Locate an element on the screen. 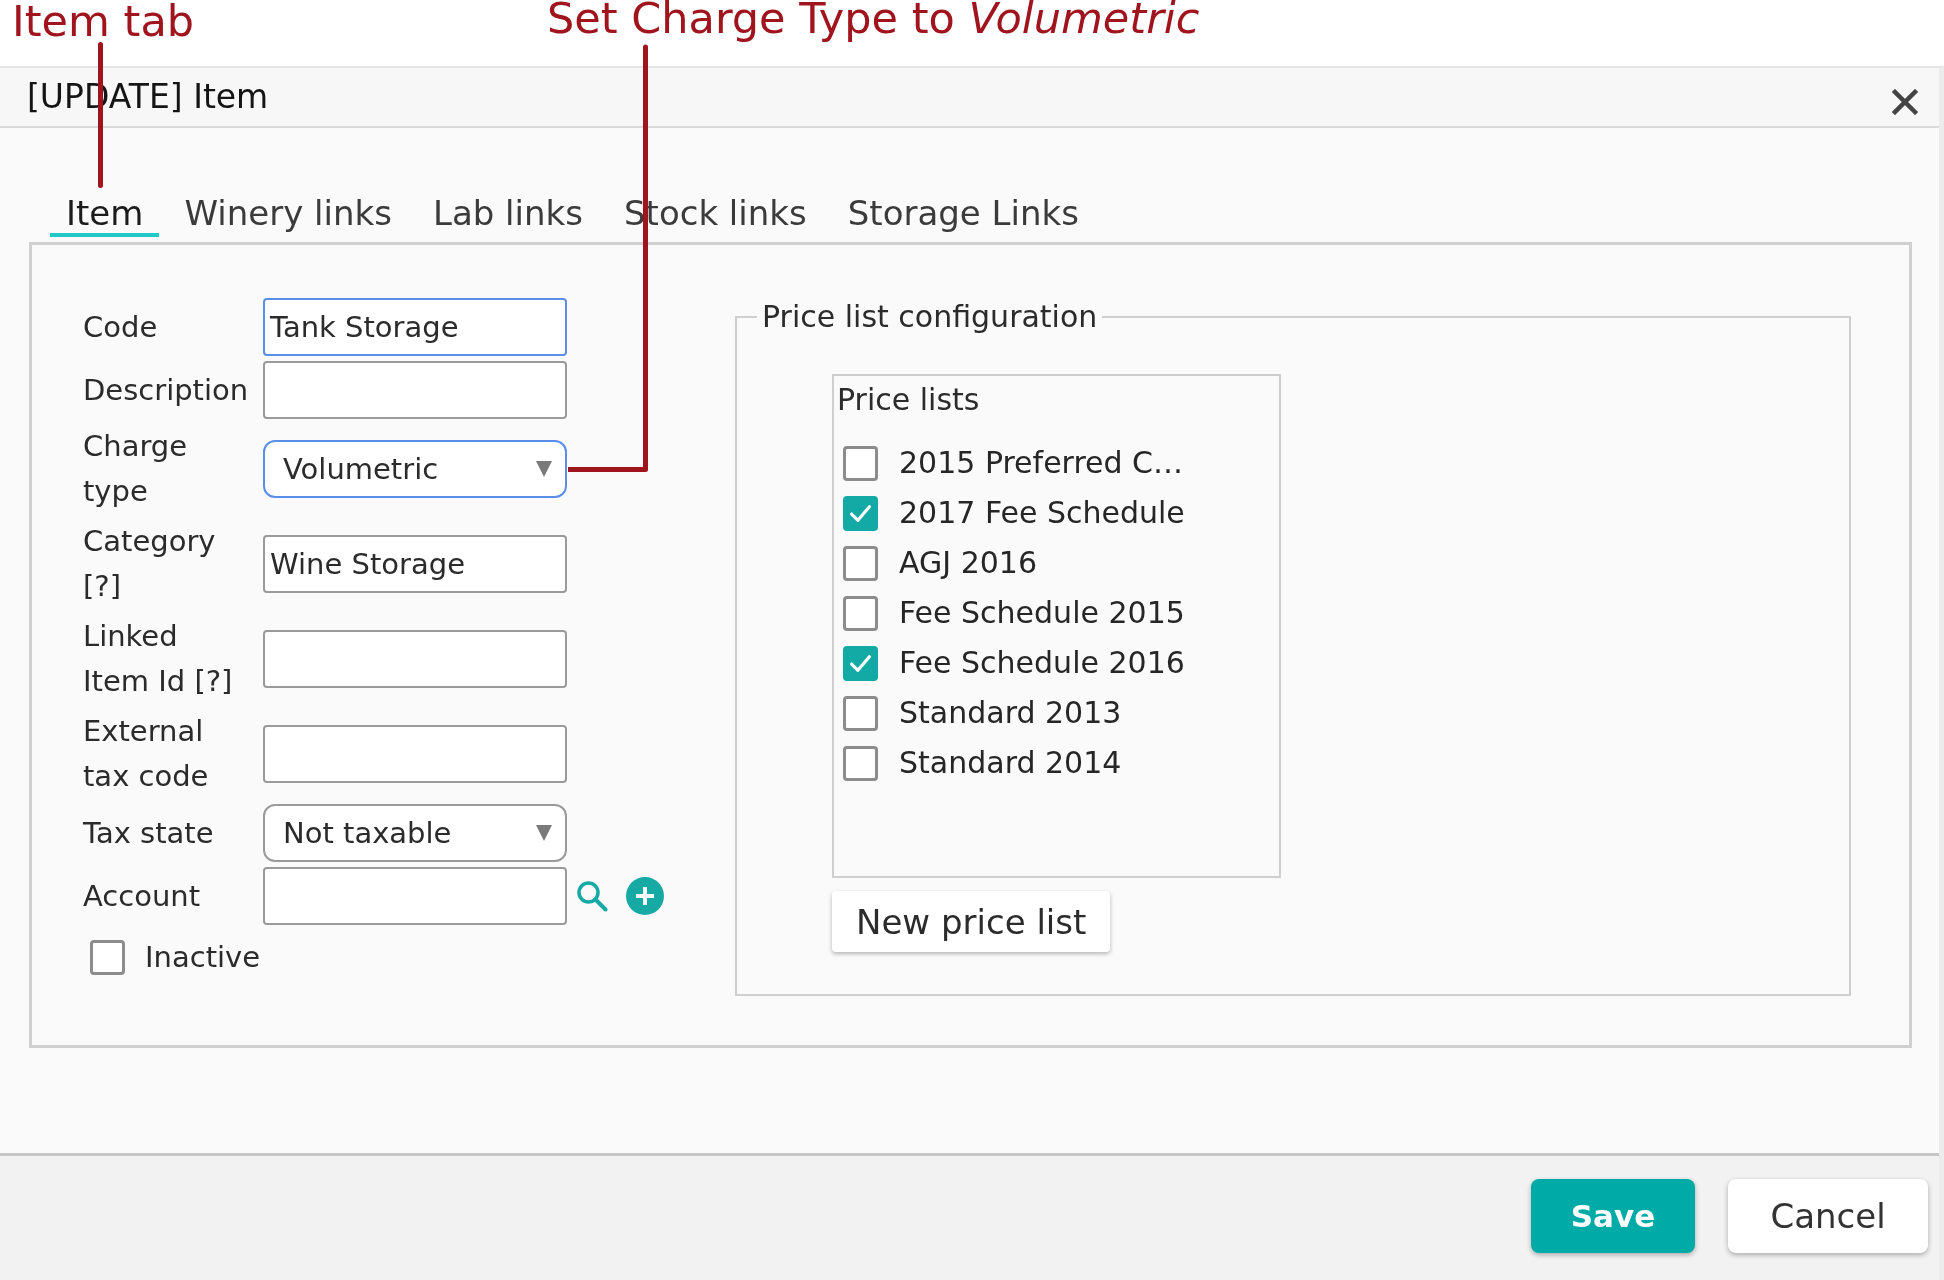 The width and height of the screenshot is (1944, 1280). checkbox-label: Fee Schedule 2016 is located at coordinates (1042, 663).